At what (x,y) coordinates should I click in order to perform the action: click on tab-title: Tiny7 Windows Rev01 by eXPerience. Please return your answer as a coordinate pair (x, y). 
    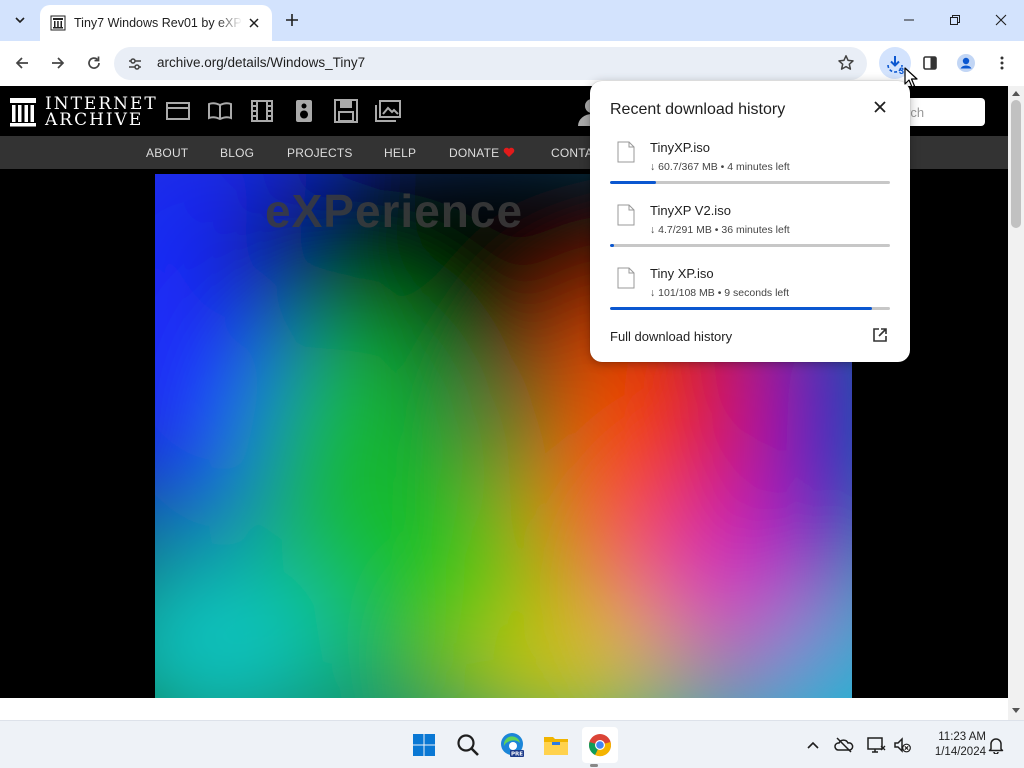
    Looking at the image, I should click on (158, 23).